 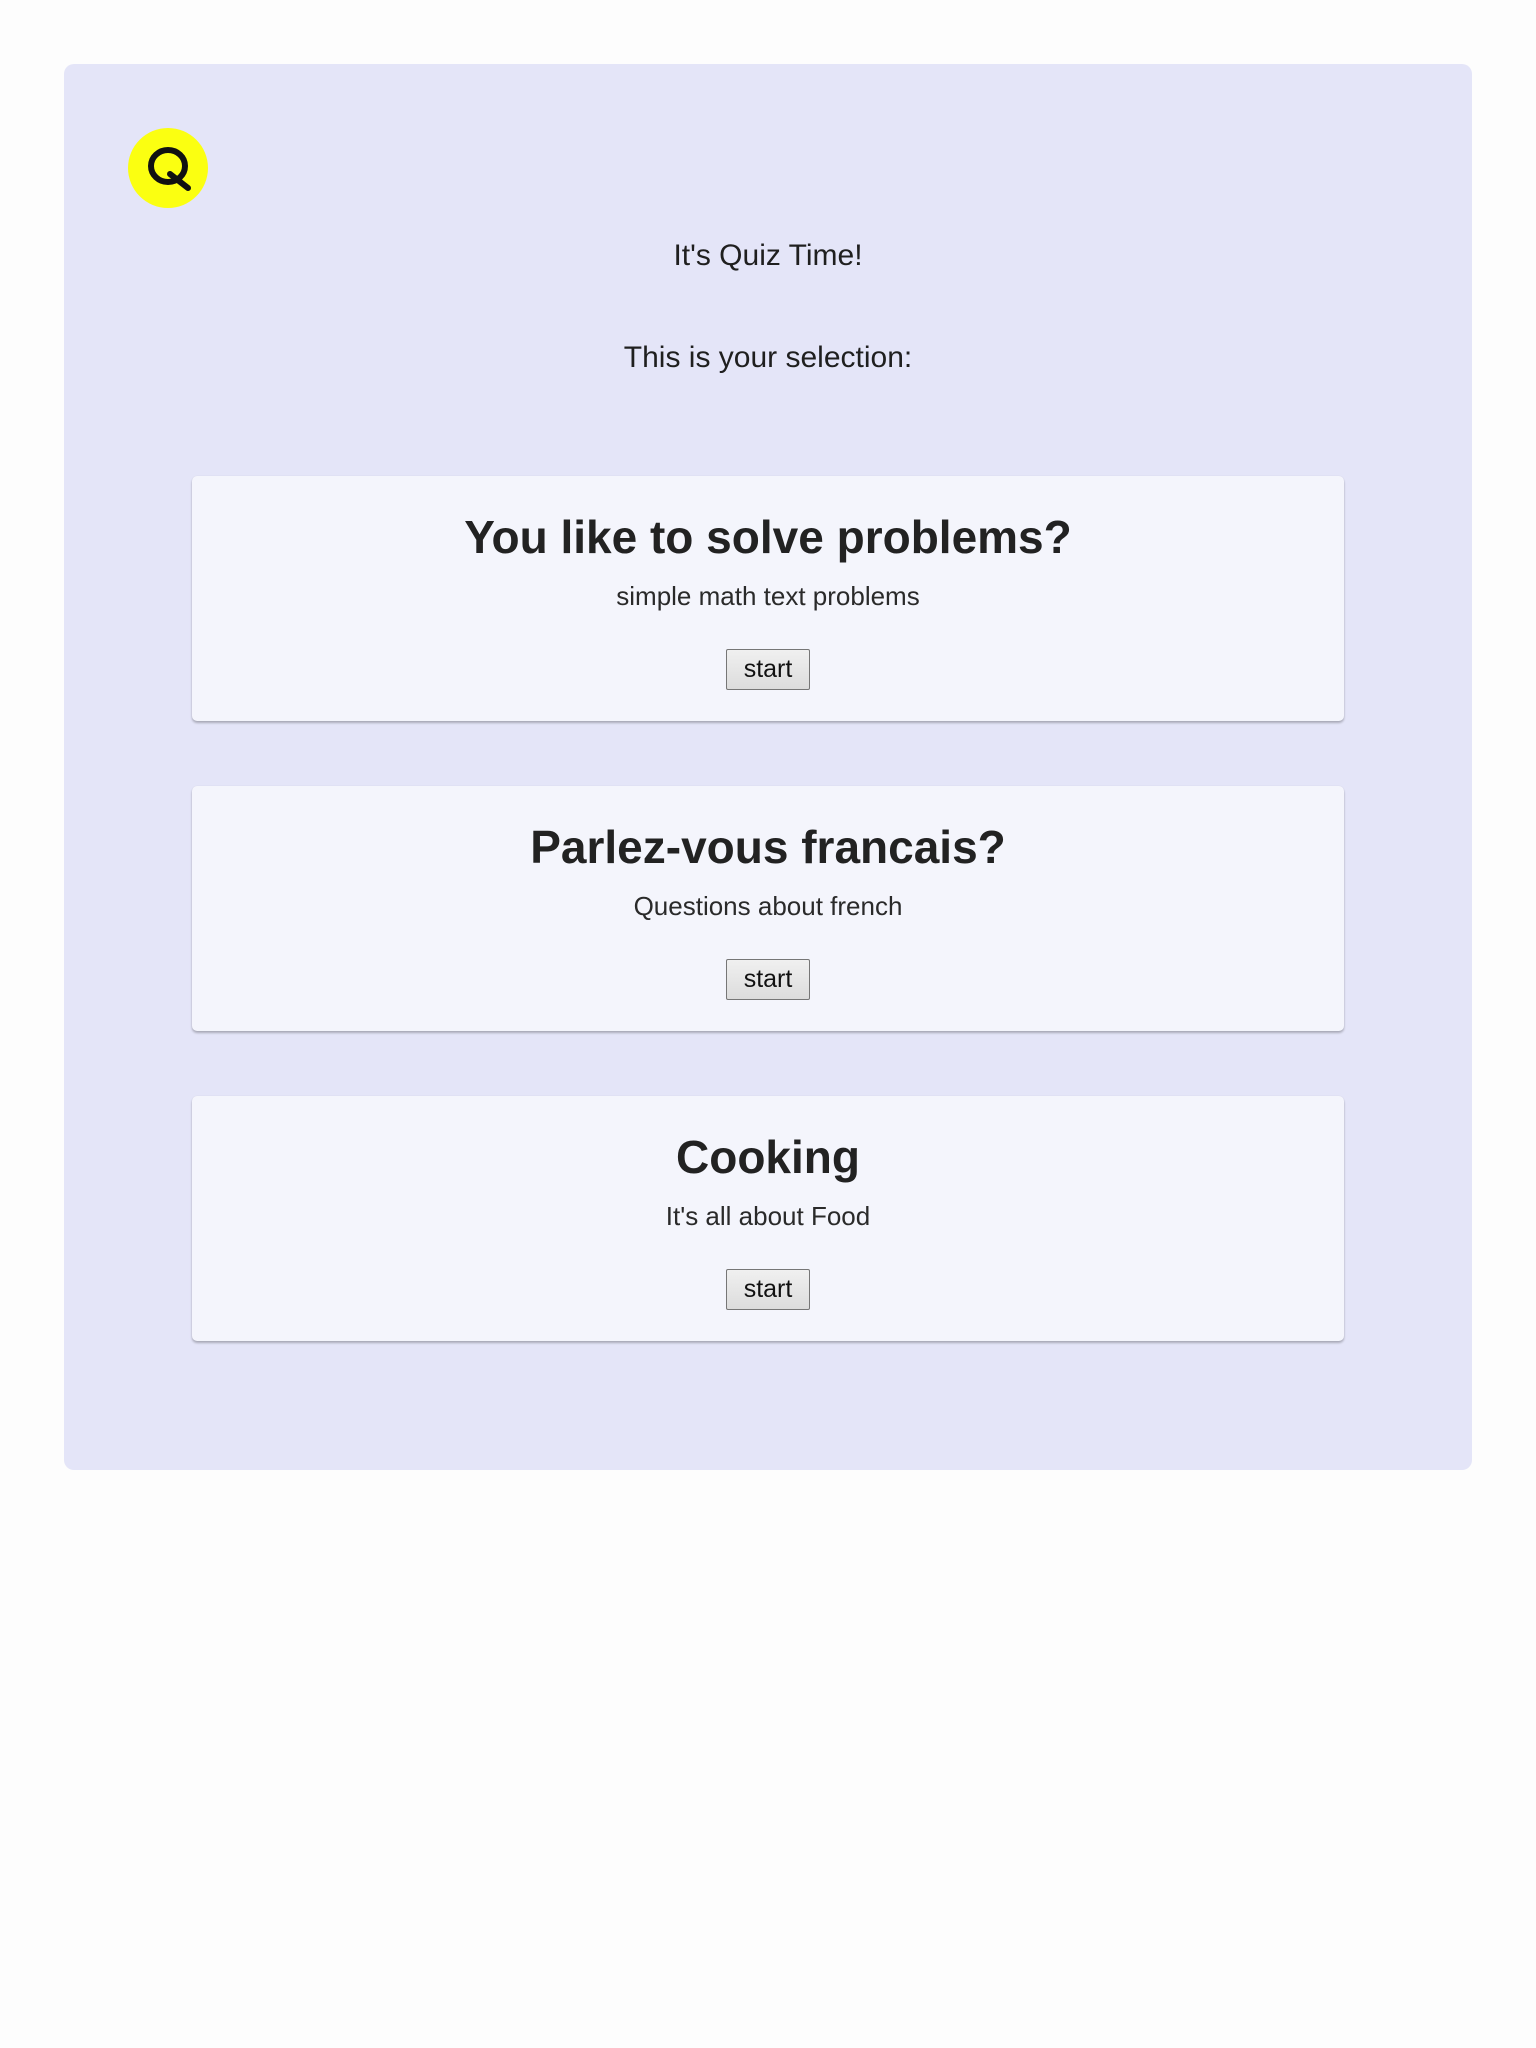 I want to click on quiz-card-title: Cooking, so click(x=768, y=1157).